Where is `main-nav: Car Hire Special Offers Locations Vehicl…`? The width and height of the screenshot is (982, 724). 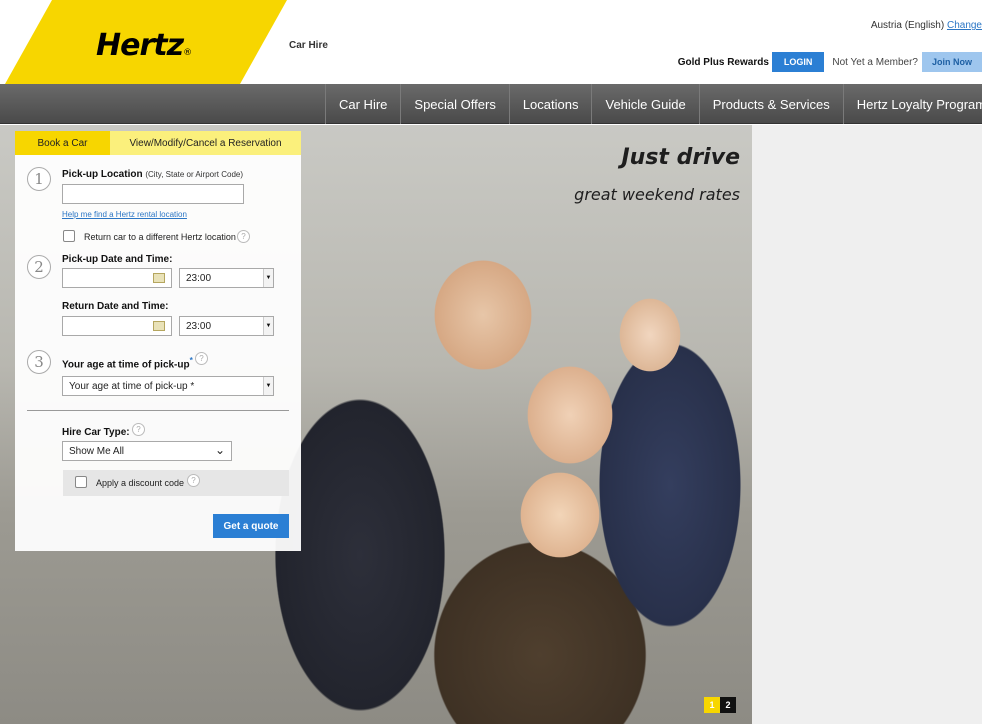
main-nav: Car Hire Special Offers Locations Vehicl… is located at coordinates (491, 104).